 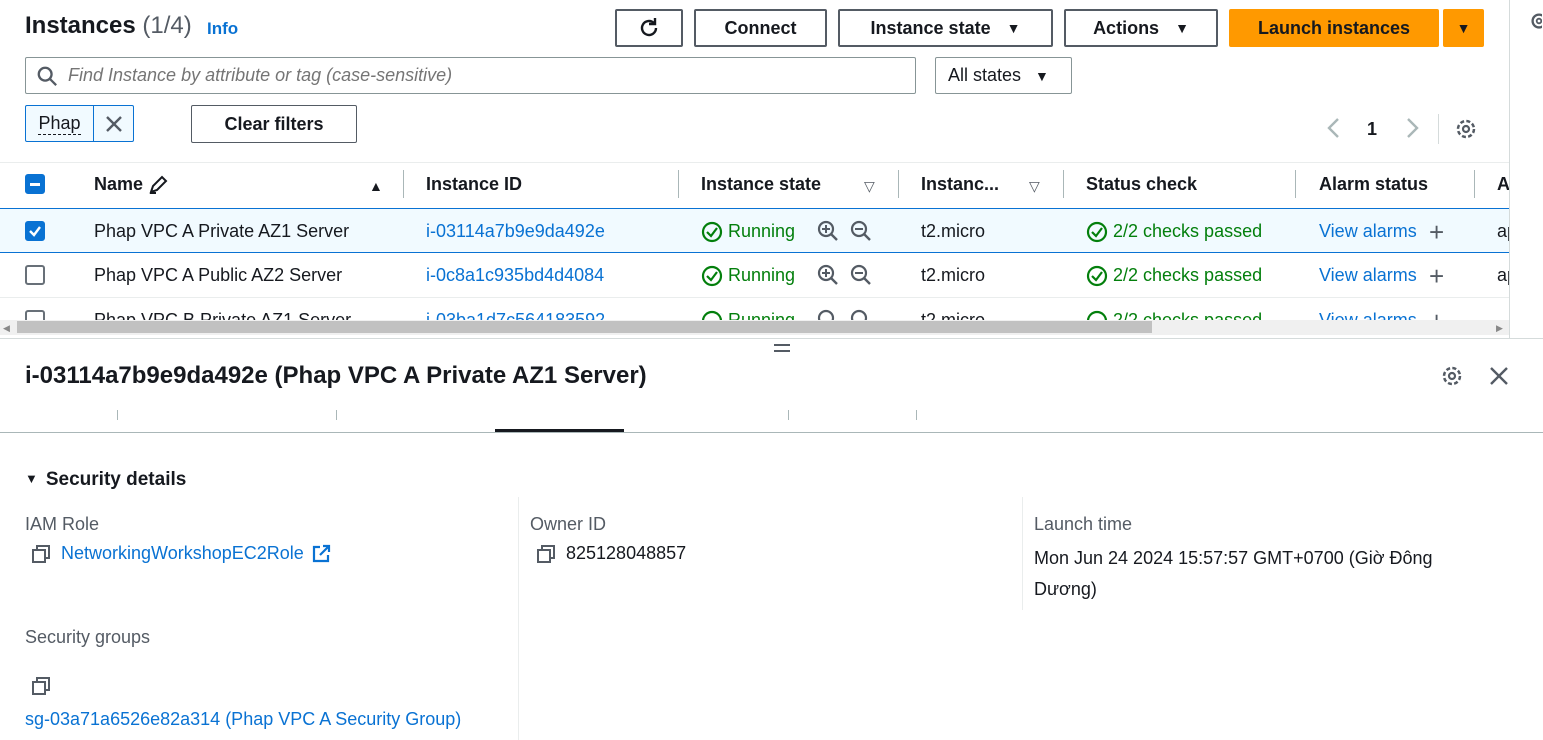 I want to click on chevron-right-icon, so click(x=1412, y=130).